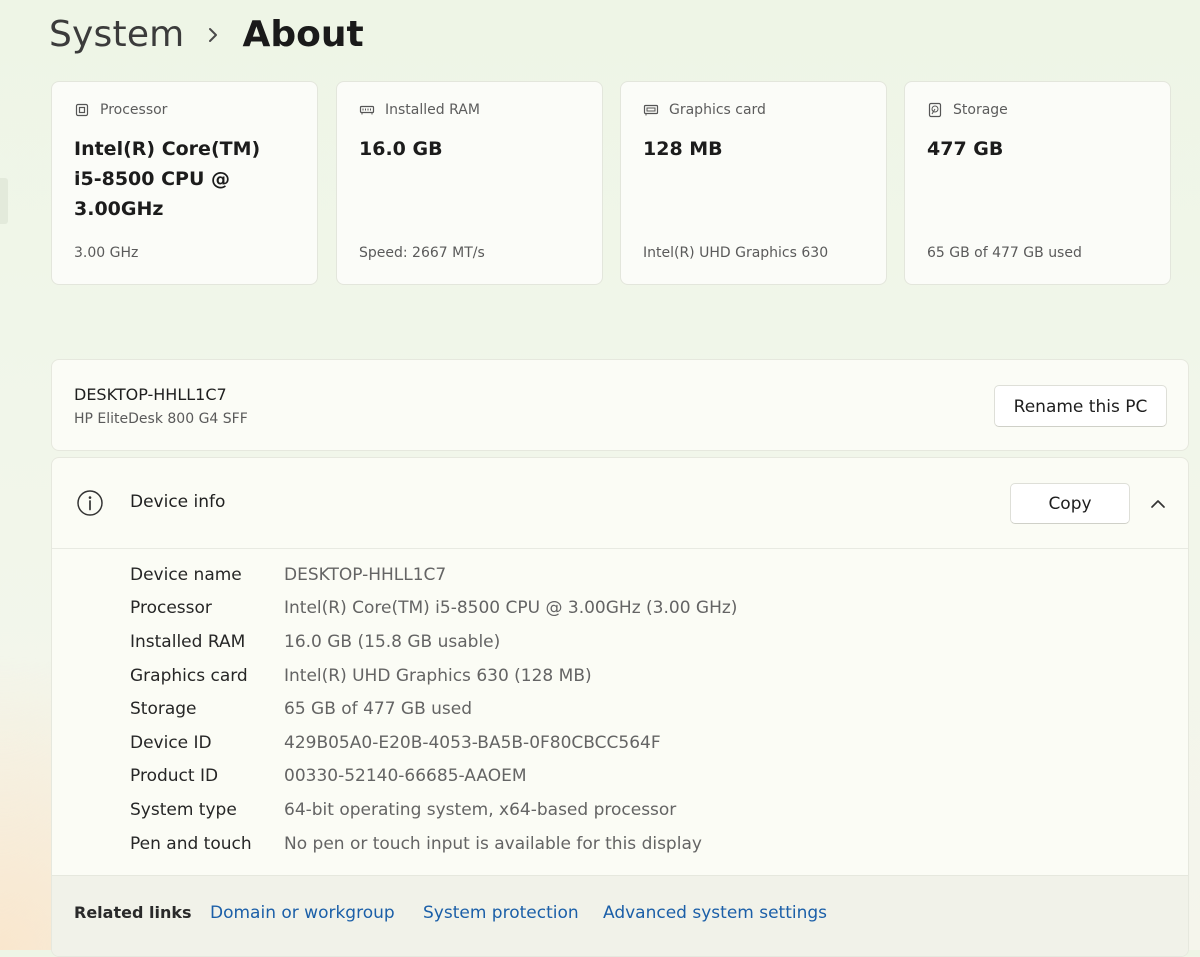 The image size is (1200, 957). I want to click on processor-card-title: Processor, so click(134, 110).